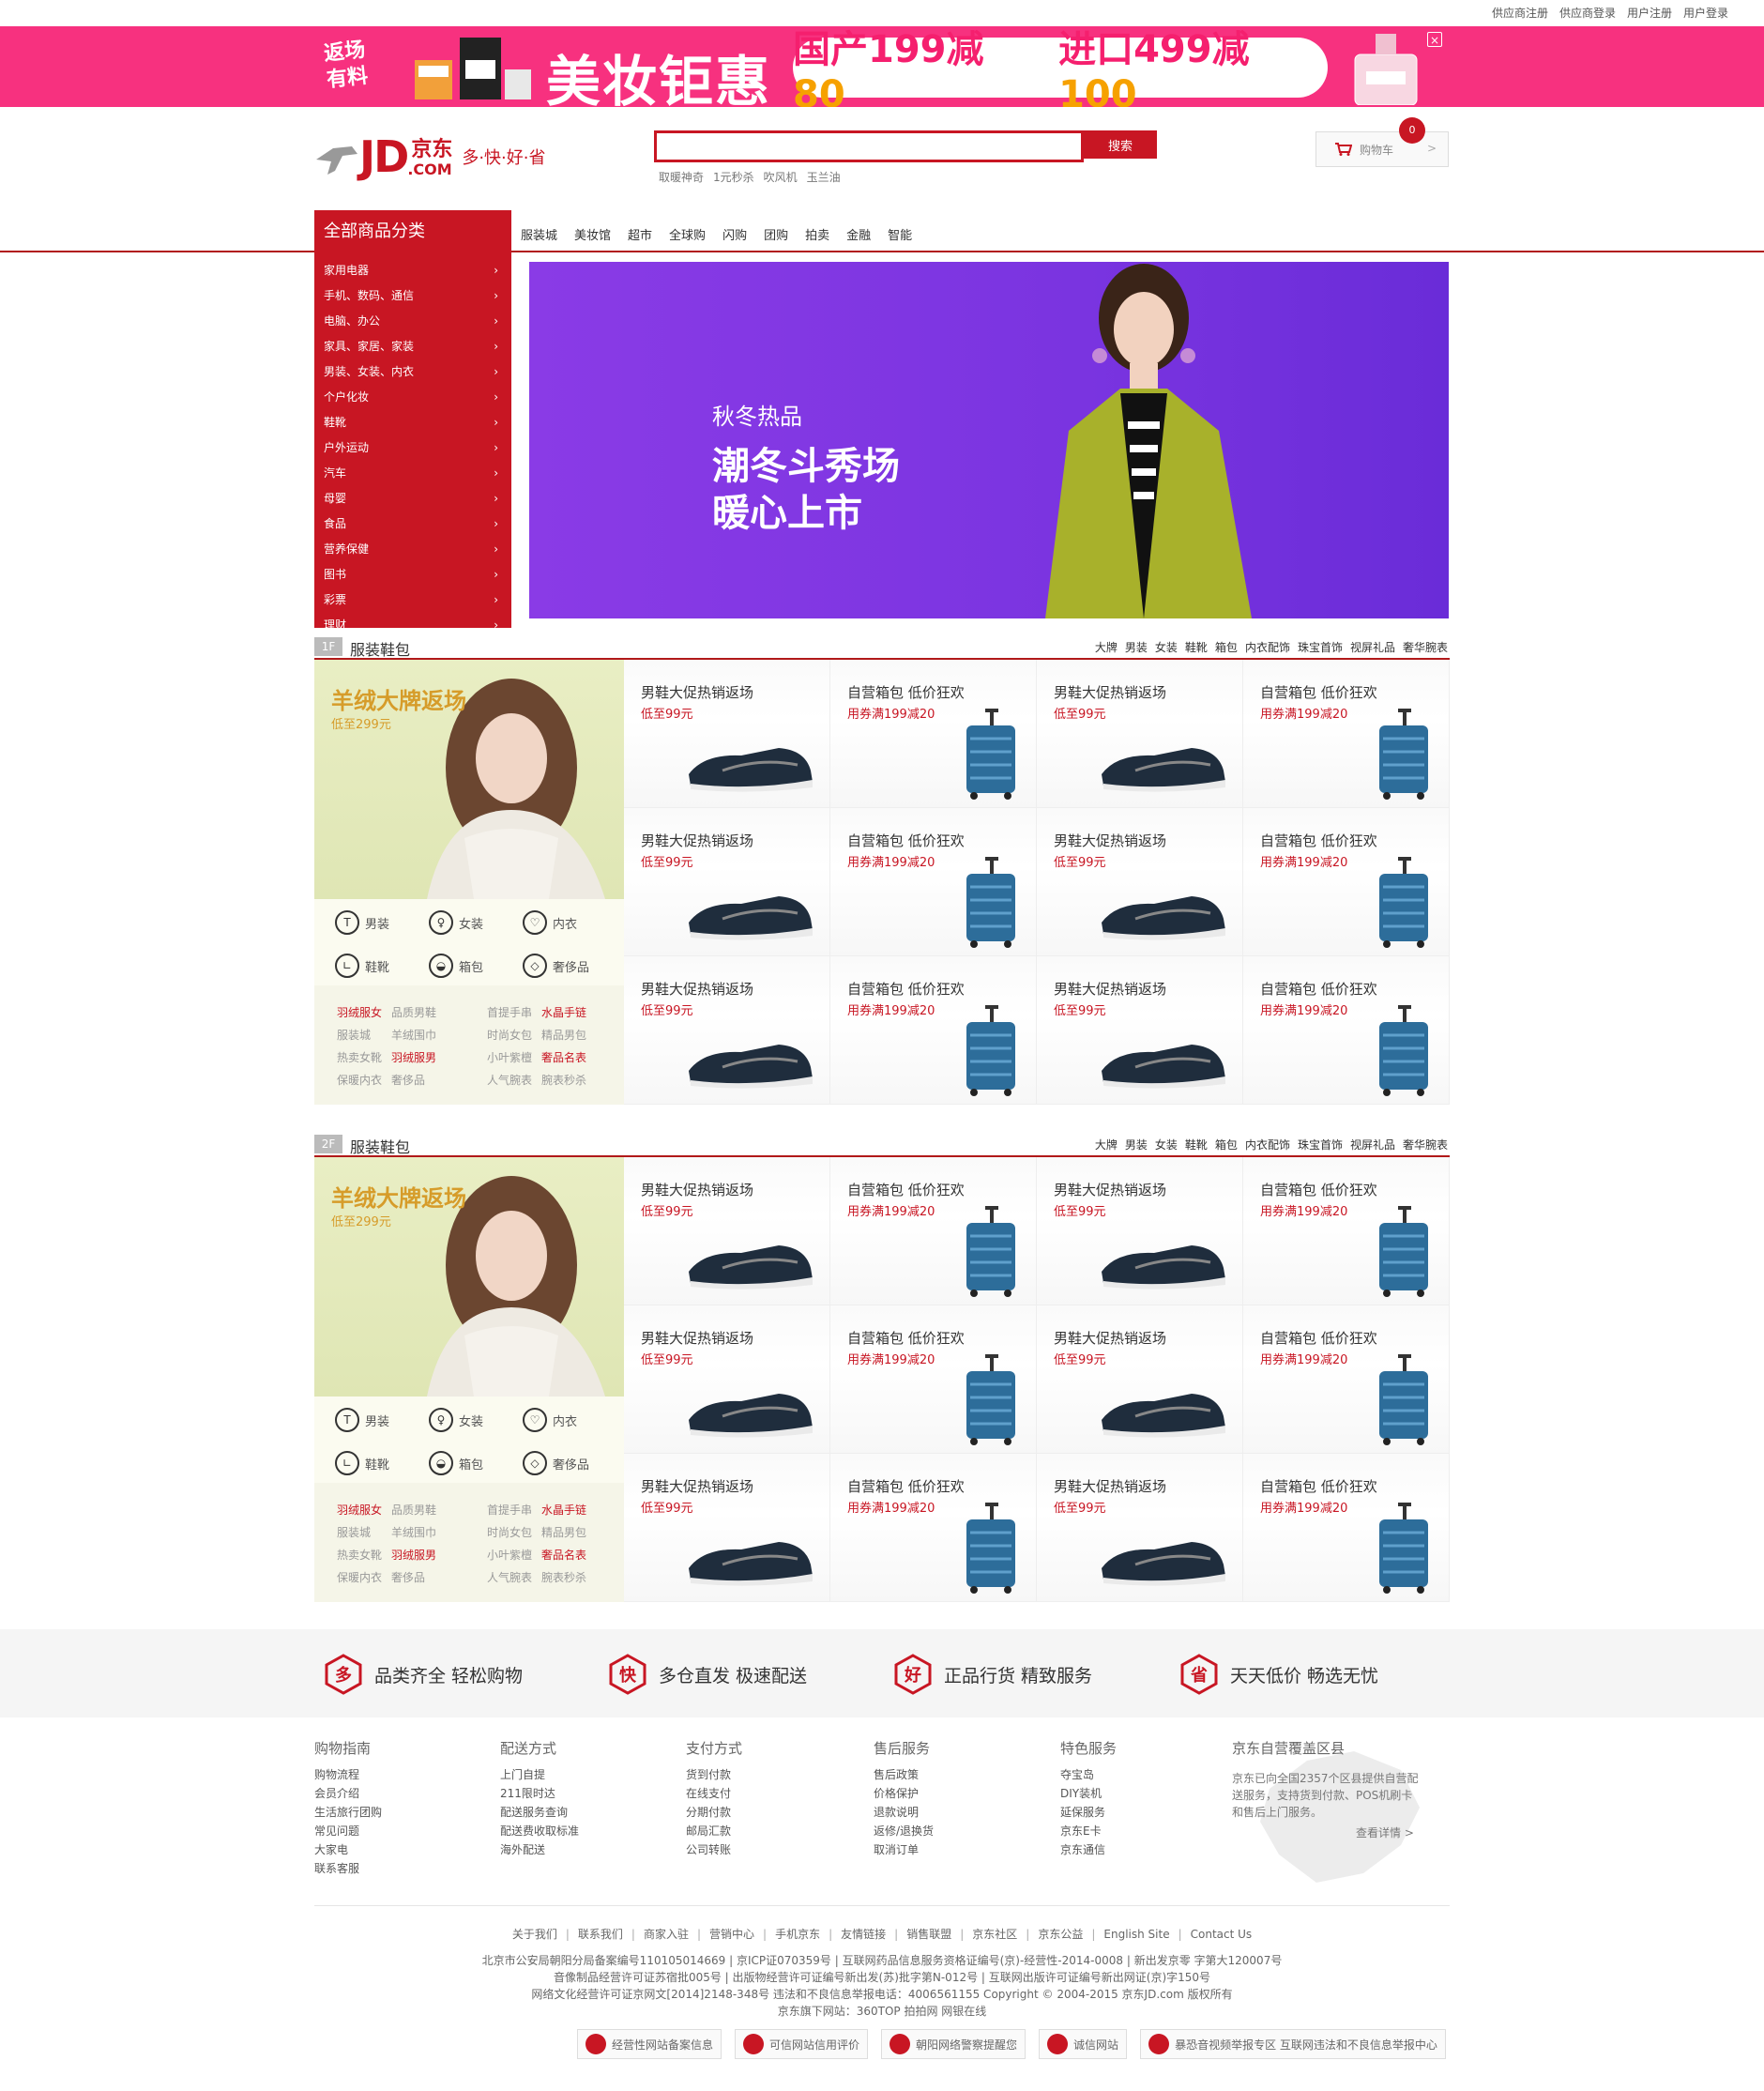 The height and width of the screenshot is (2091, 1764). What do you see at coordinates (539, 234) in the screenshot?
I see `nav-link: 服装城` at bounding box center [539, 234].